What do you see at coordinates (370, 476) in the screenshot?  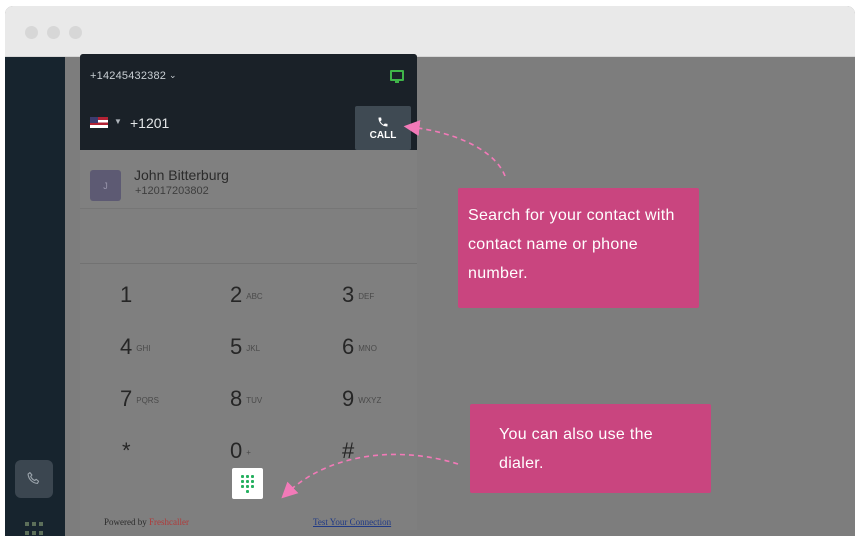 I see `dialer-tooltip-arrow` at bounding box center [370, 476].